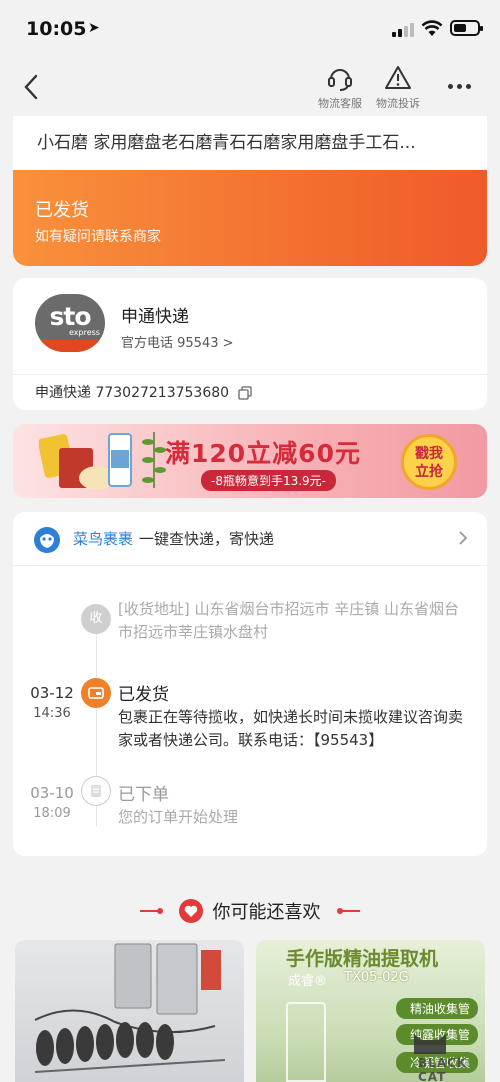 The height and width of the screenshot is (1082, 500). What do you see at coordinates (289, 620) in the screenshot?
I see `delivery-address: [收货地址] 山东省烟台市招远市 辛庄镇 山东省烟台市招远市莘庄镇水盘村` at bounding box center [289, 620].